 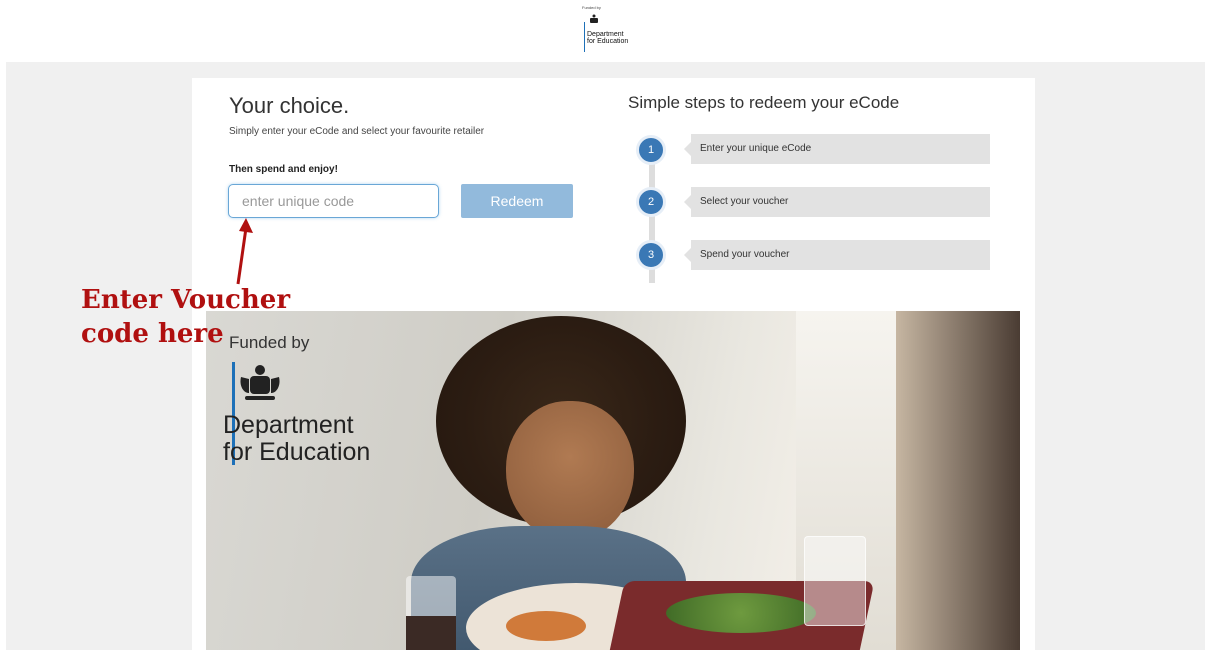 What do you see at coordinates (837, 149) in the screenshot?
I see `step-1-label: Enter your unique eCode` at bounding box center [837, 149].